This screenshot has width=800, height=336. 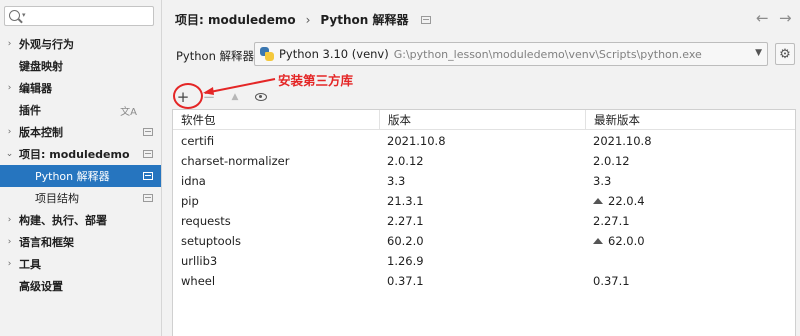 I want to click on package-name-cell: requests, so click(x=206, y=221).